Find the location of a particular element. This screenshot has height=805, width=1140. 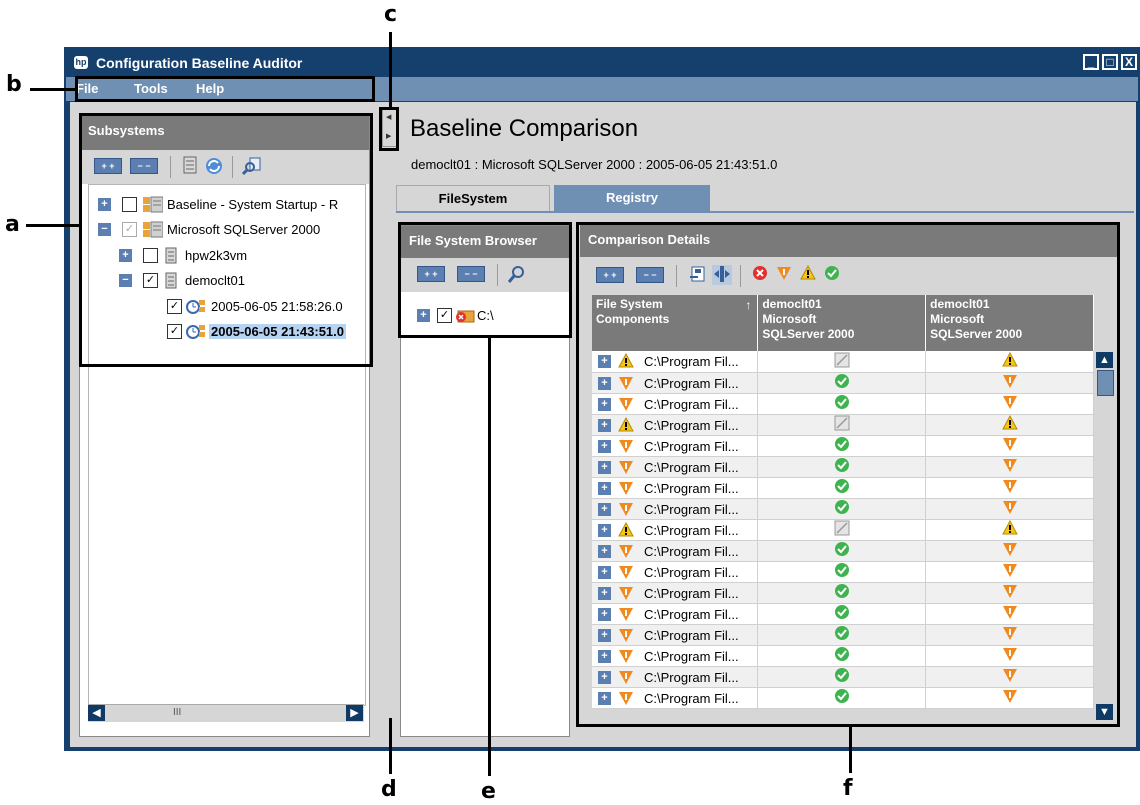

error-filter-icon is located at coordinates (760, 275).